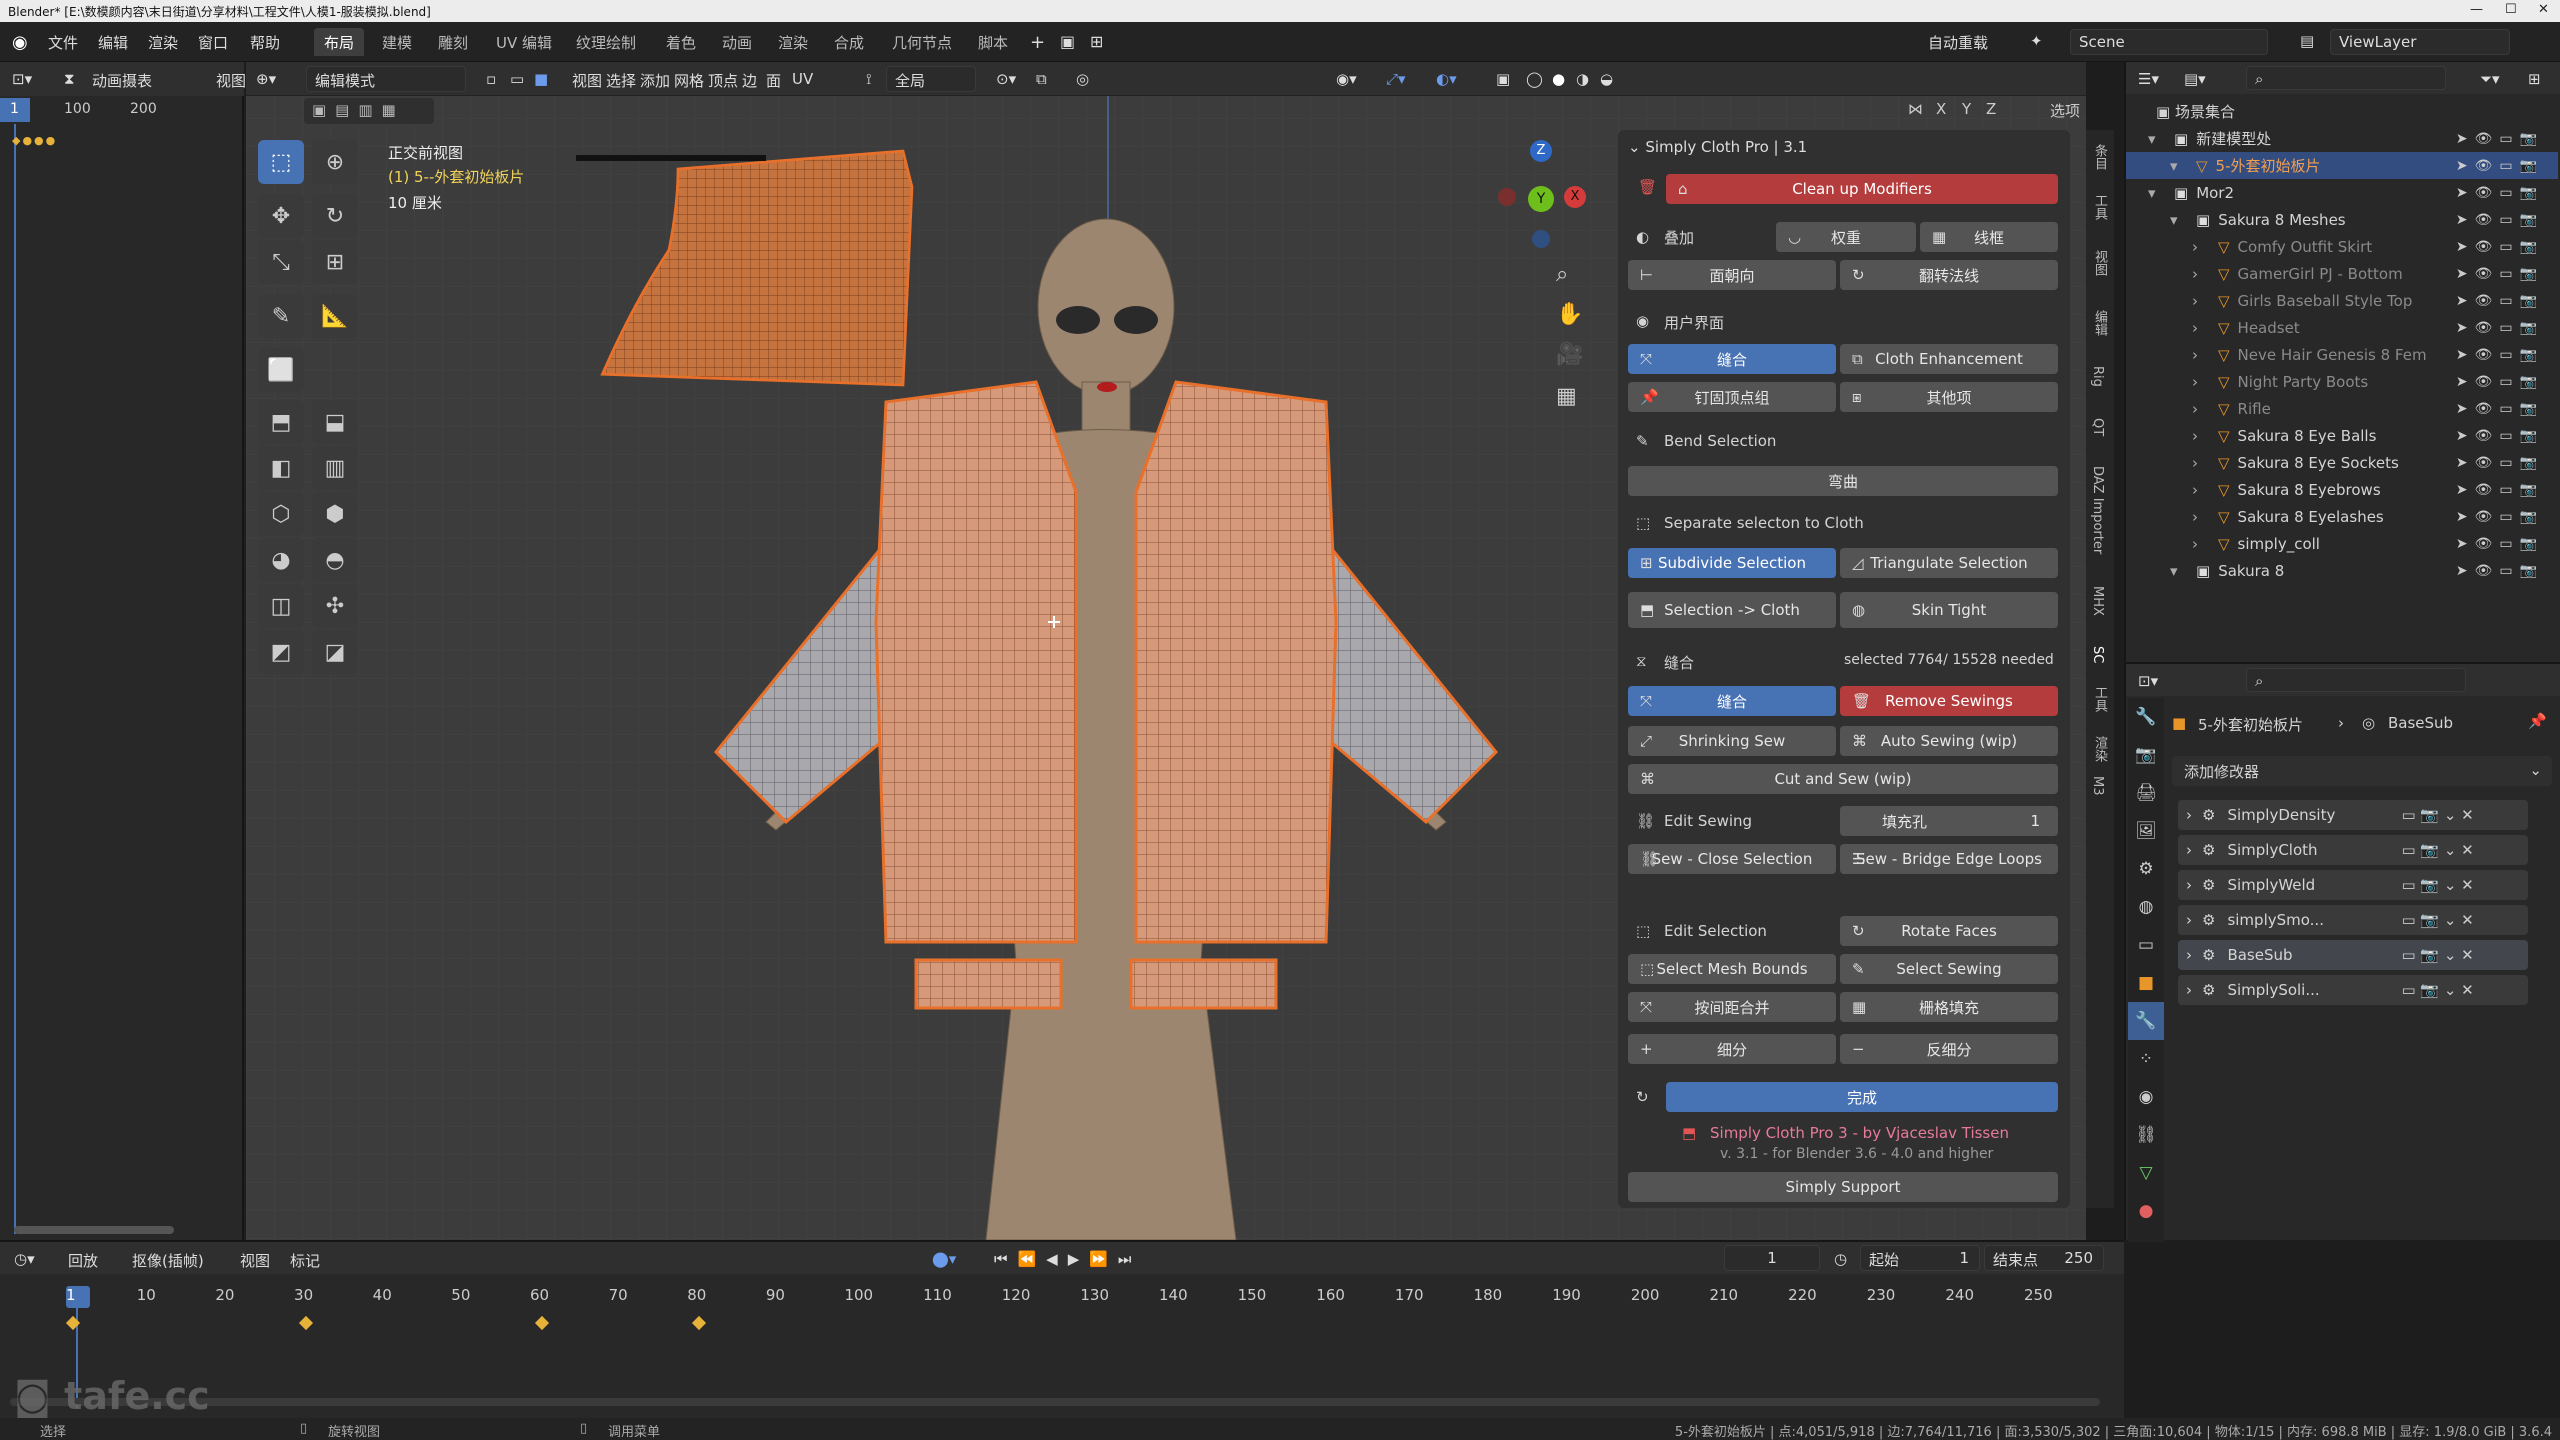  What do you see at coordinates (606, 42) in the screenshot?
I see `tab-texture-paint: 纹理绘制` at bounding box center [606, 42].